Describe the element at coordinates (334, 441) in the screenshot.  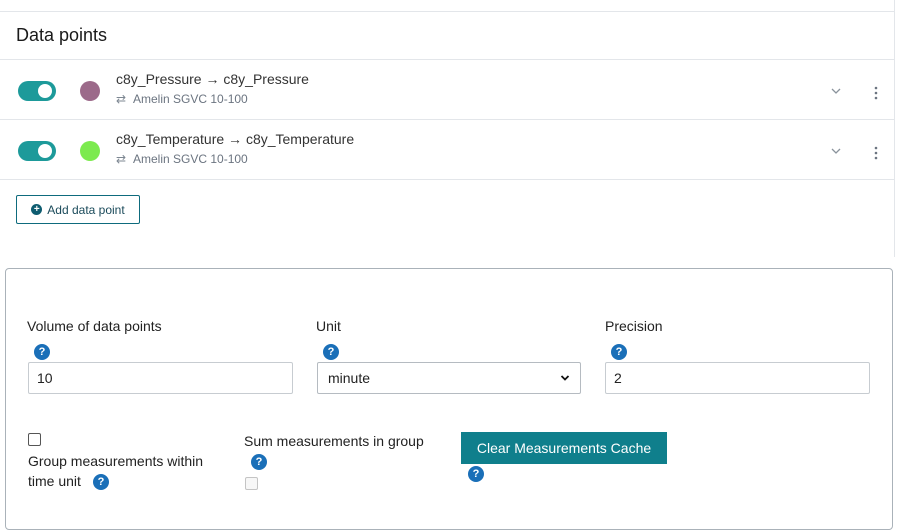
I see `sum-measurements-label: Sum measurements in group` at that location.